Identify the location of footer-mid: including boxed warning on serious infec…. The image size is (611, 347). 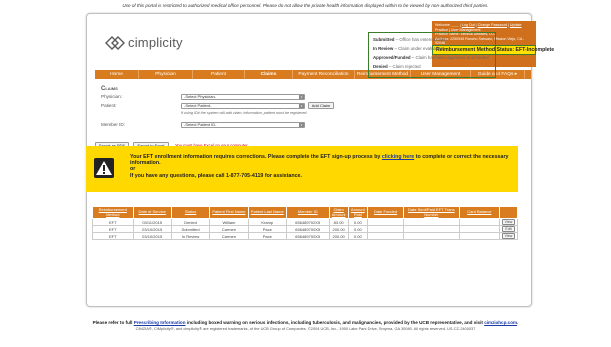
(335, 322).